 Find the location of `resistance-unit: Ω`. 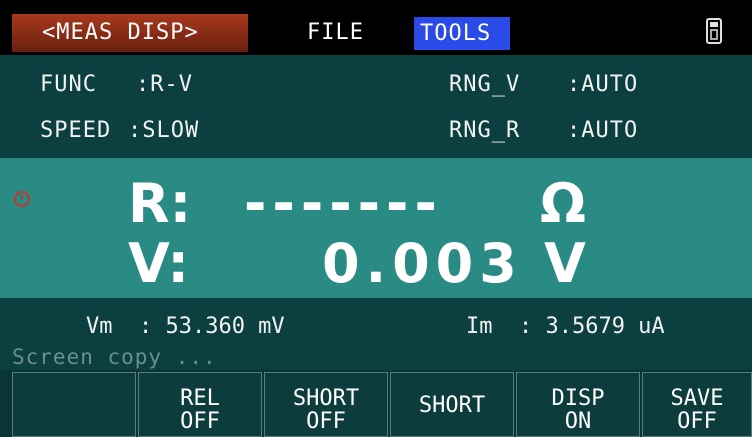

resistance-unit: Ω is located at coordinates (563, 203).